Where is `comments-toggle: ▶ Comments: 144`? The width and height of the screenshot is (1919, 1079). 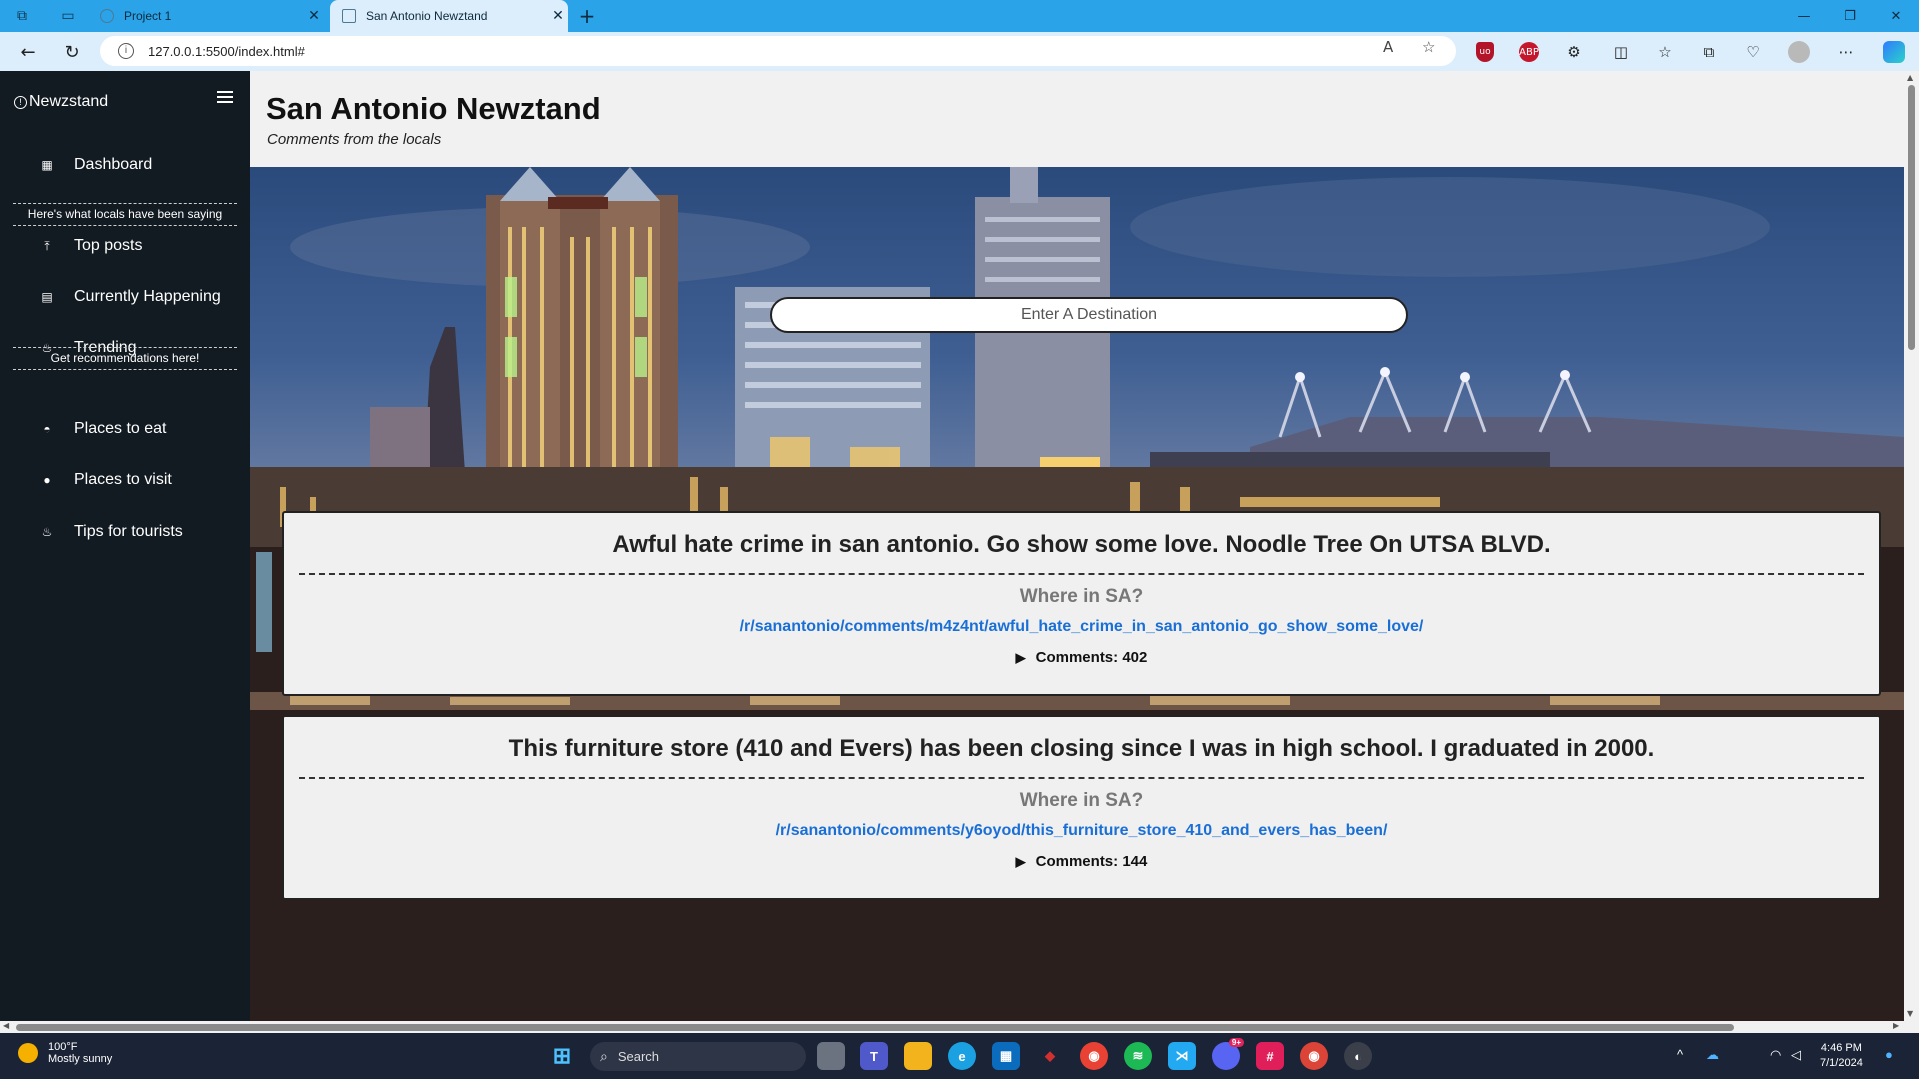
comments-toggle: ▶ Comments: 144 is located at coordinates (1081, 861).